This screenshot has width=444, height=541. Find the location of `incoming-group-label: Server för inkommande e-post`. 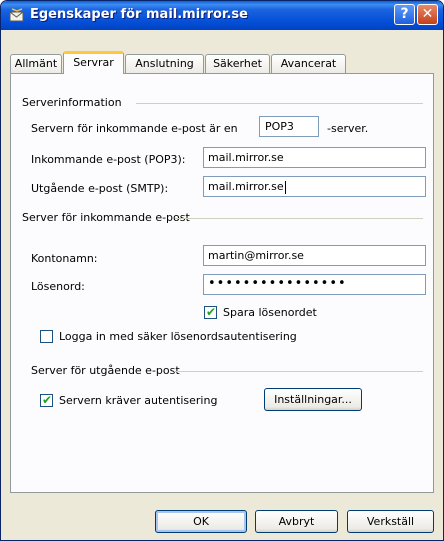

incoming-group-label: Server för inkommande e-post is located at coordinates (106, 217).